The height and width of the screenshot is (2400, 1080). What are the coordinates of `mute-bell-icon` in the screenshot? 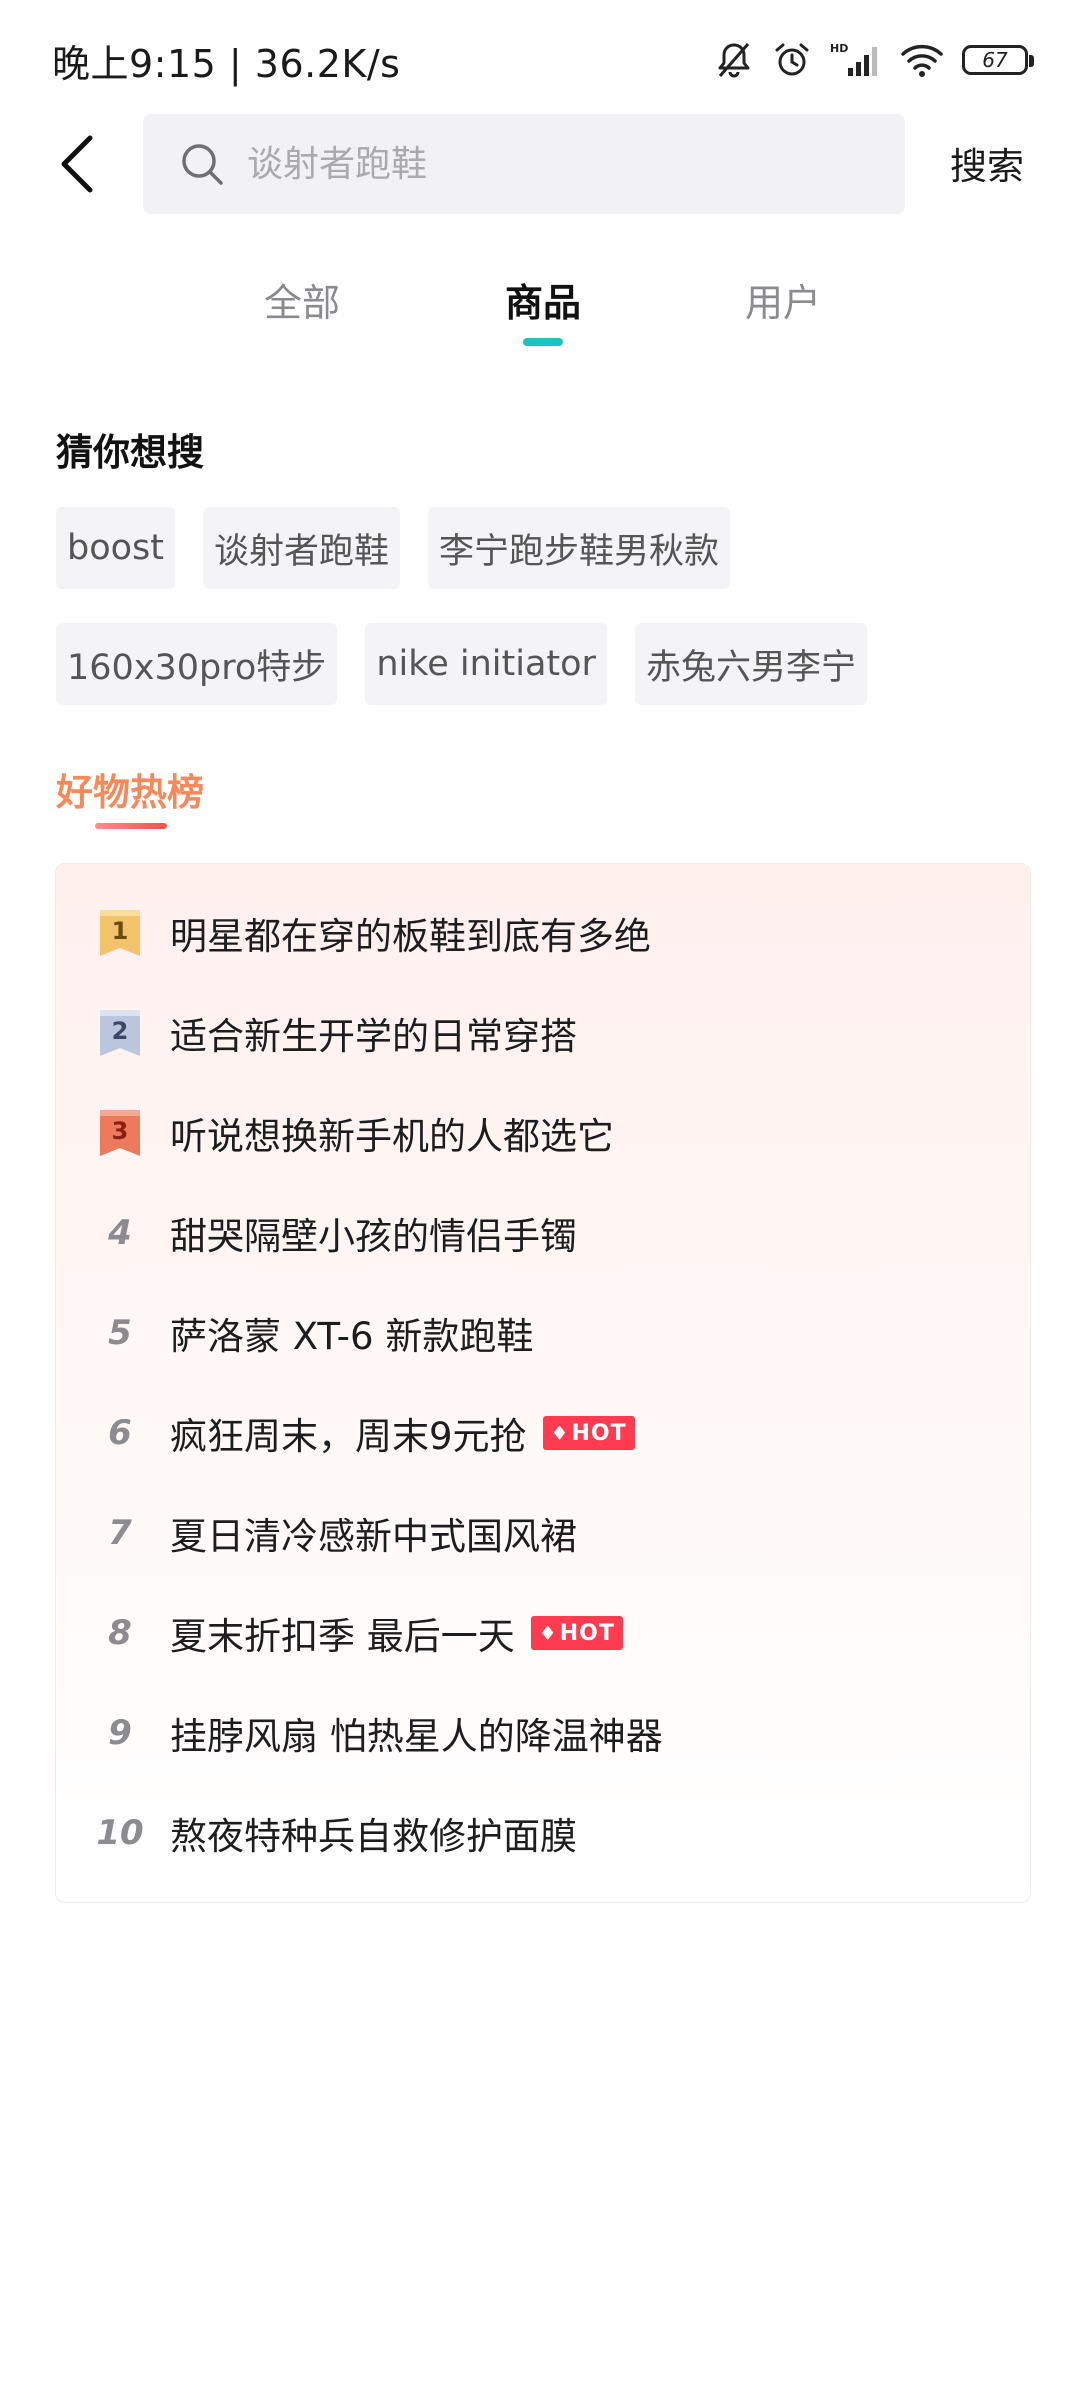 It's located at (734, 60).